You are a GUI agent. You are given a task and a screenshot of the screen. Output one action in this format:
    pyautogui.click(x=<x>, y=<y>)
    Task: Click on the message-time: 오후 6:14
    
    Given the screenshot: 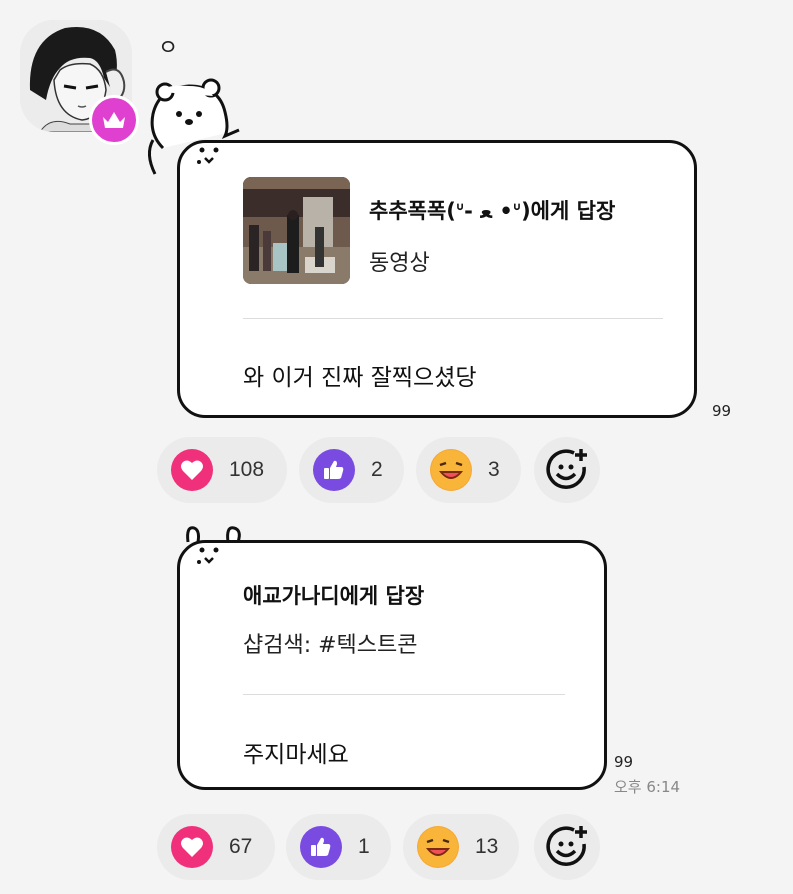 What is the action you would take?
    pyautogui.click(x=647, y=787)
    